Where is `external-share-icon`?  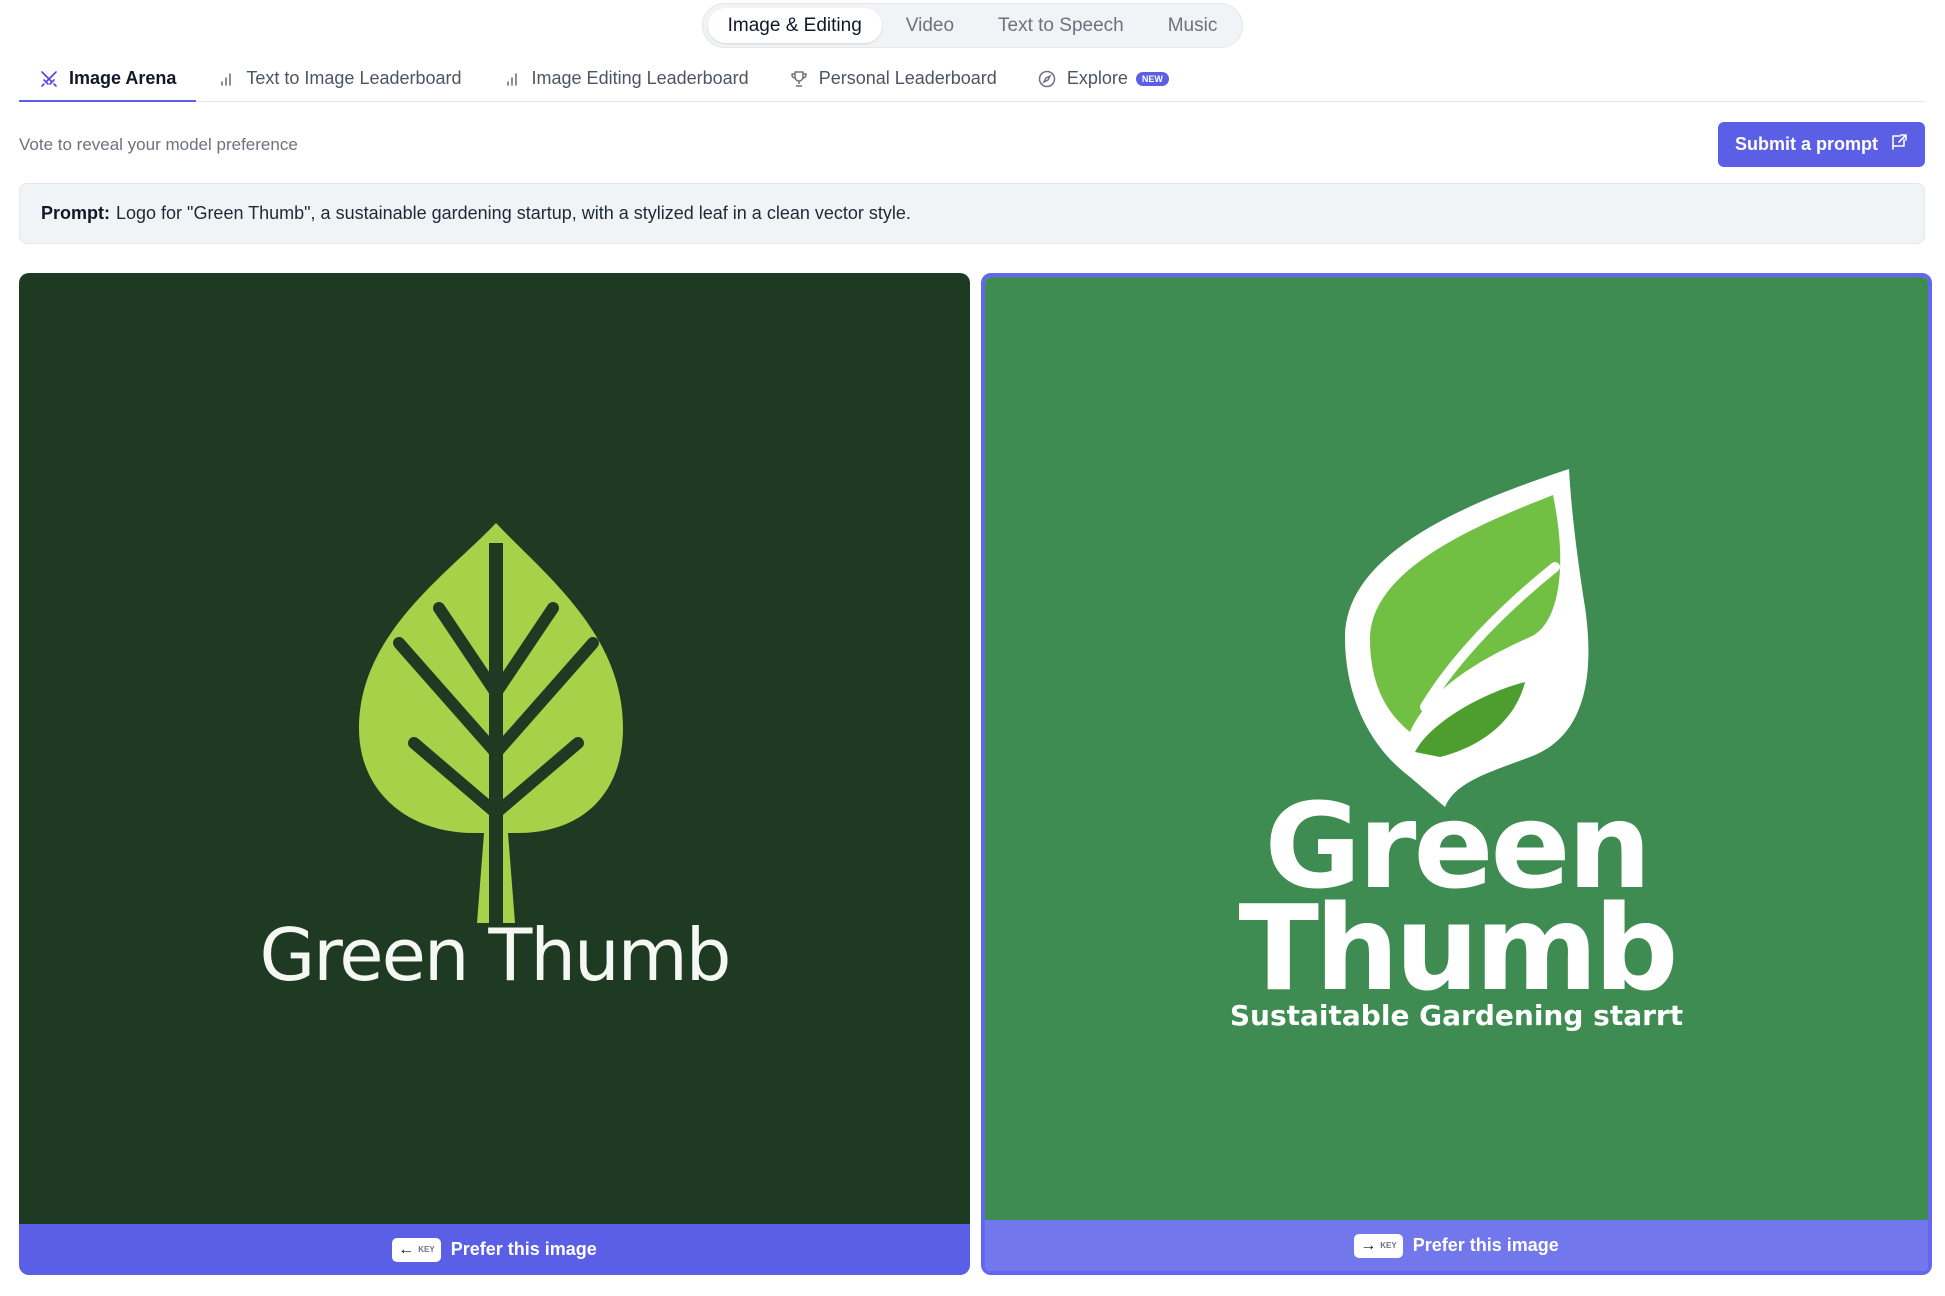 external-share-icon is located at coordinates (1899, 144).